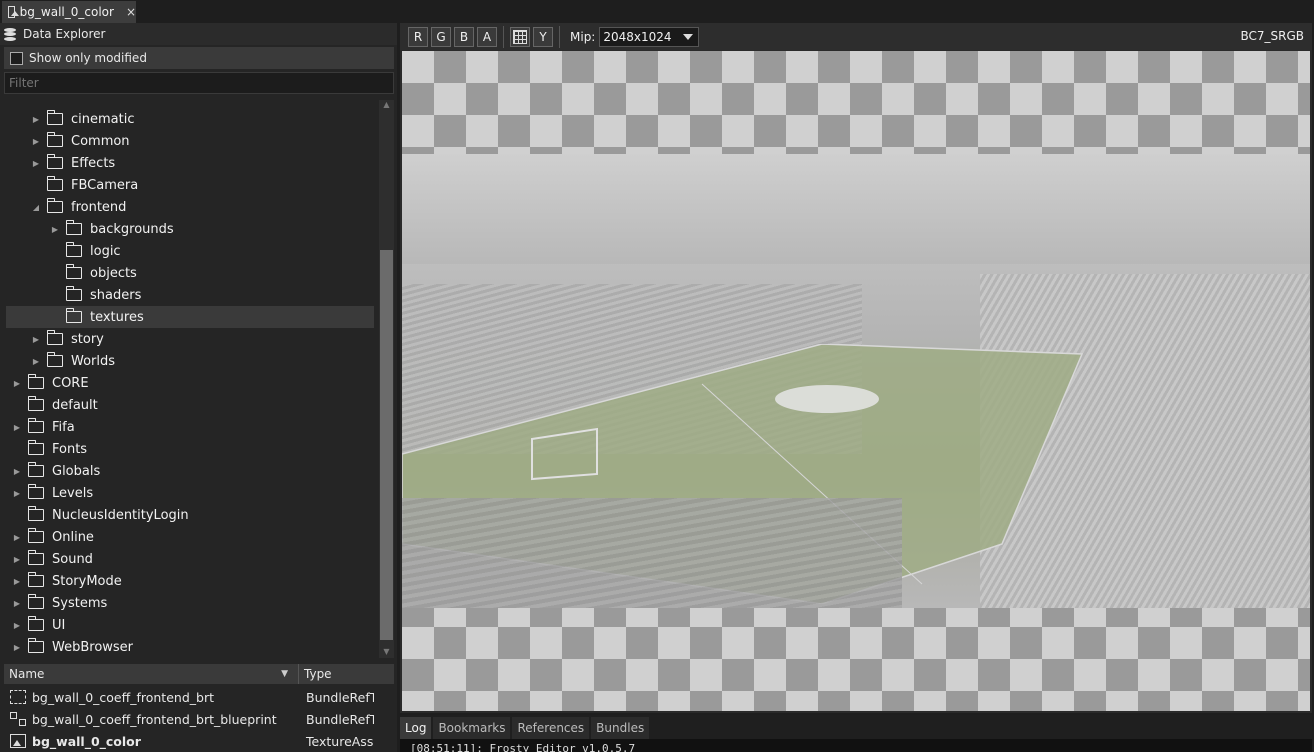 The width and height of the screenshot is (1314, 752). What do you see at coordinates (16, 58) in the screenshot?
I see `show-only-modified-checkbox` at bounding box center [16, 58].